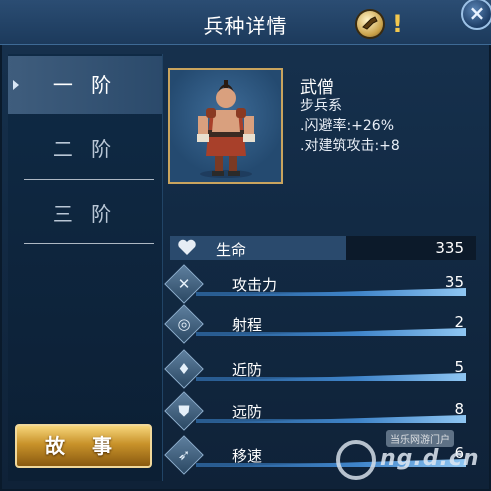 Image resolution: width=491 pixels, height=491 pixels. What do you see at coordinates (321, 106) in the screenshot?
I see `unit-type: 步兵系` at bounding box center [321, 106].